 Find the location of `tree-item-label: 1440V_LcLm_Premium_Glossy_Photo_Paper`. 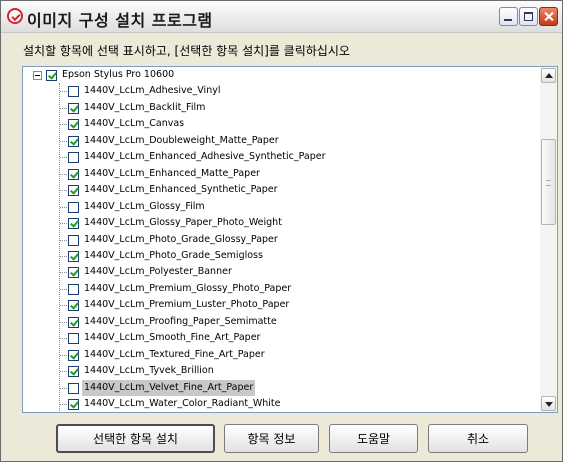

tree-item-label: 1440V_LcLm_Premium_Glossy_Photo_Paper is located at coordinates (188, 288).